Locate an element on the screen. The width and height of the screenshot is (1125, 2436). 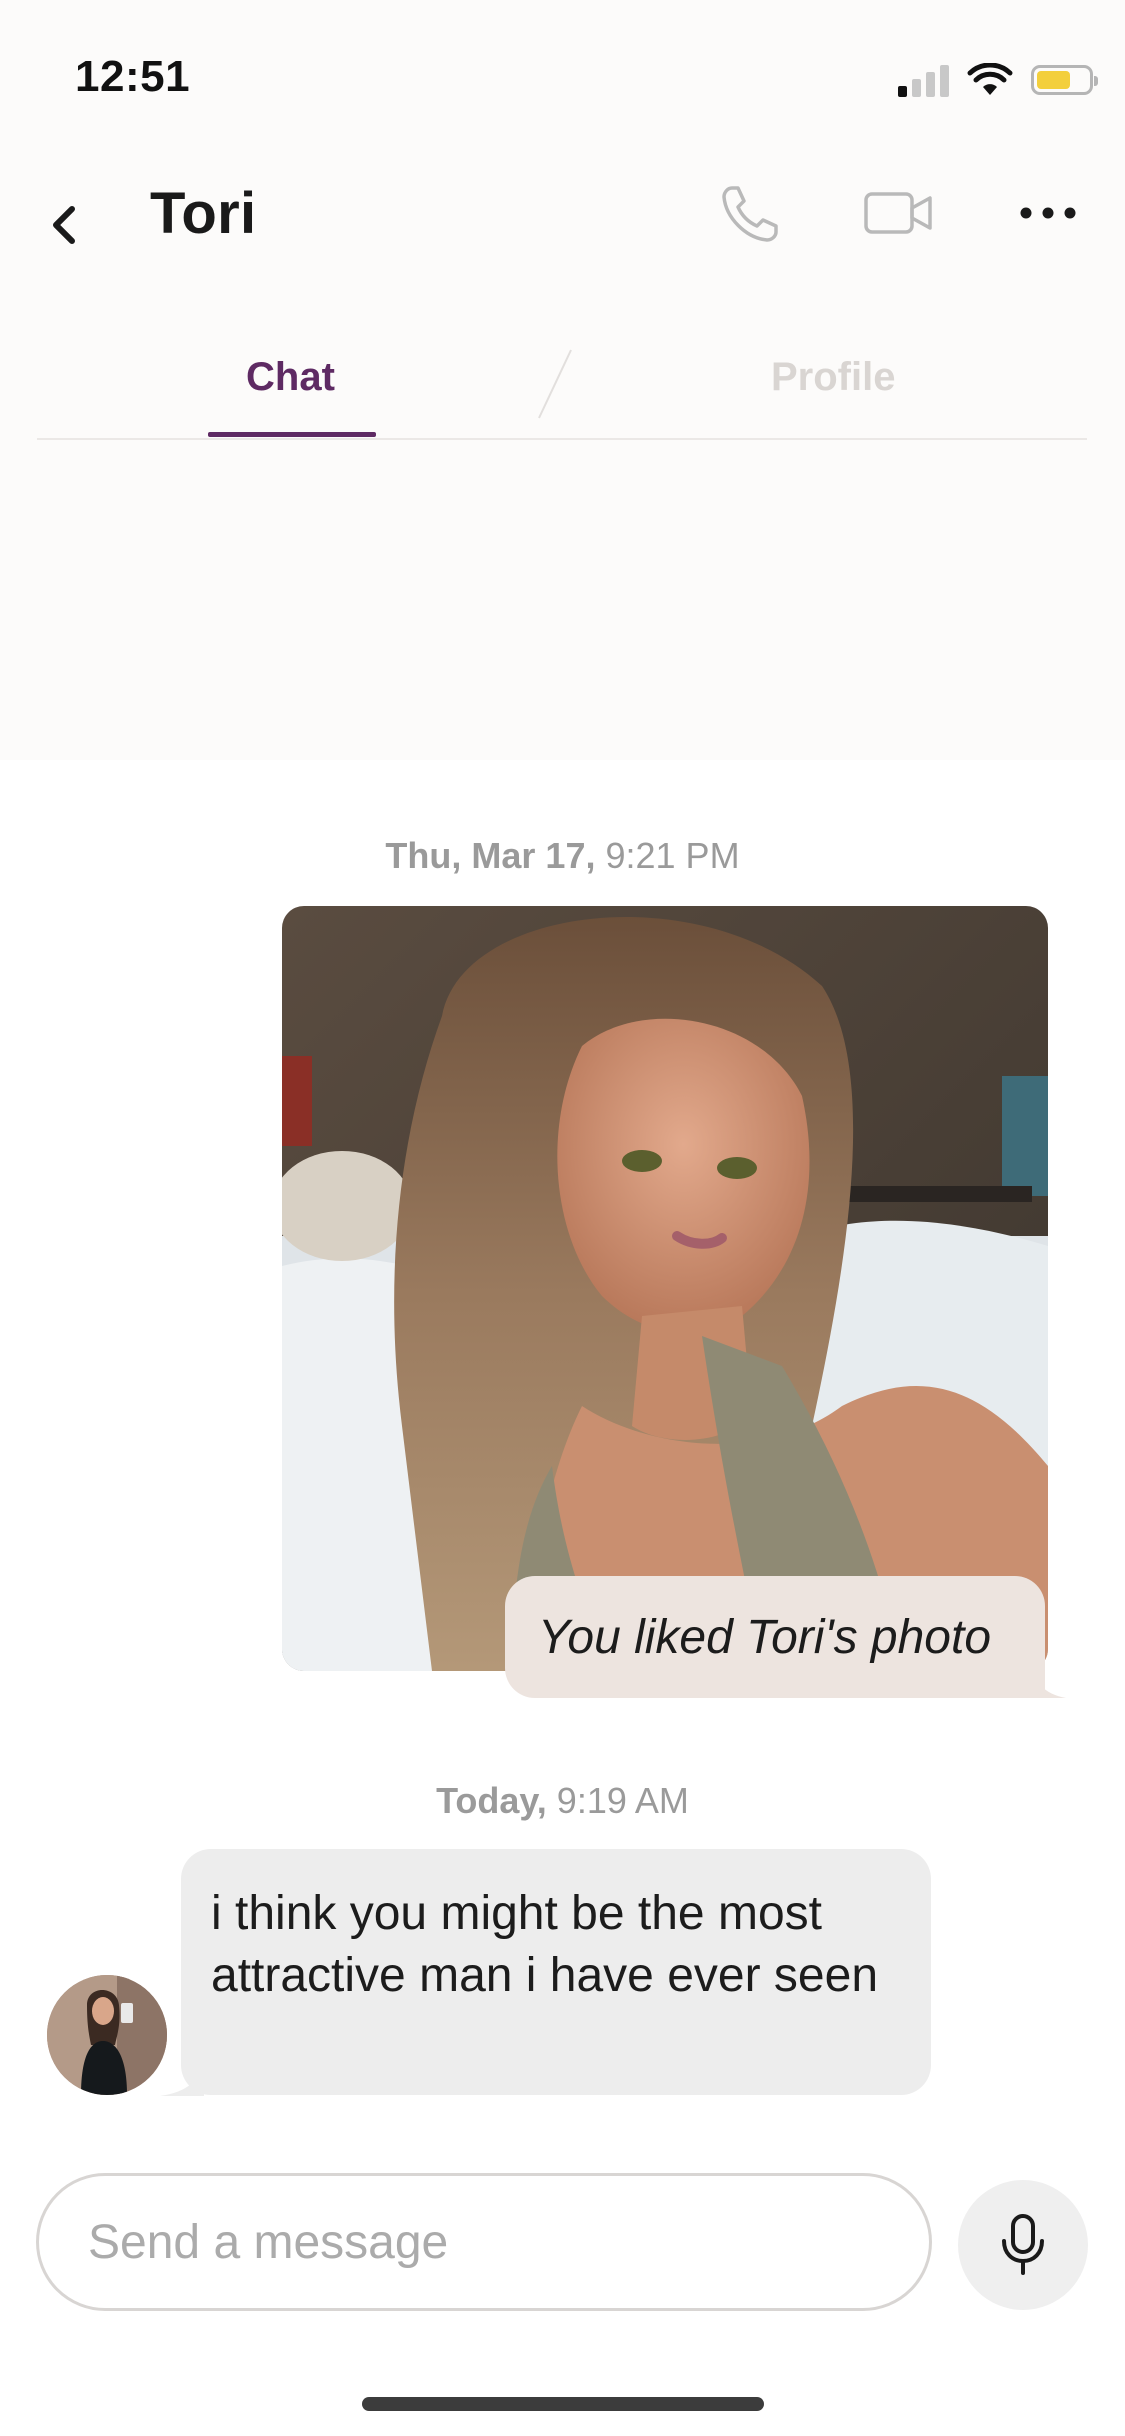
message-timestamp: Today, 9:19 AM is located at coordinates (562, 1801).